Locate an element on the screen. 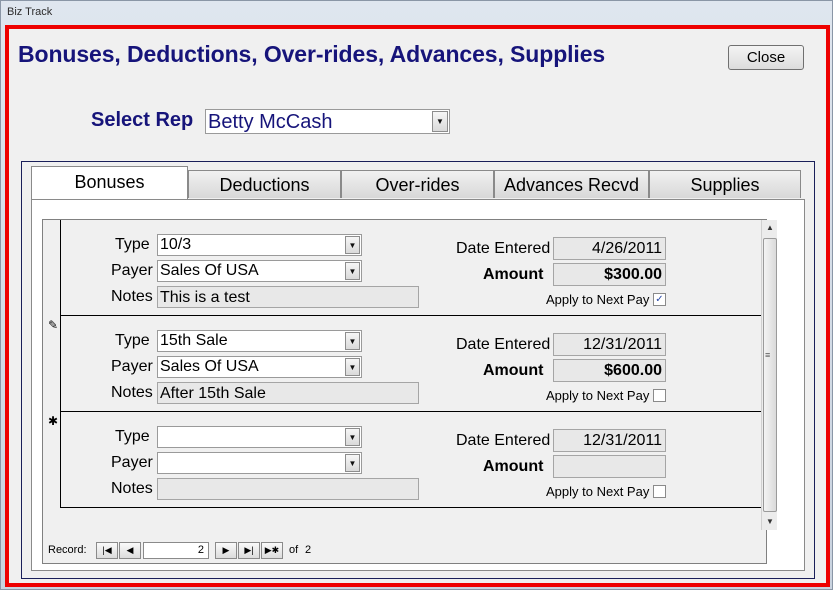 Image resolution: width=833 pixels, height=590 pixels. apply-next-pay-checkbox: ✓ is located at coordinates (659, 299).